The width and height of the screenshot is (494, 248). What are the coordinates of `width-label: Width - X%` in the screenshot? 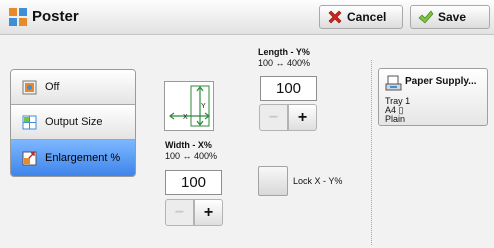 It's located at (188, 145).